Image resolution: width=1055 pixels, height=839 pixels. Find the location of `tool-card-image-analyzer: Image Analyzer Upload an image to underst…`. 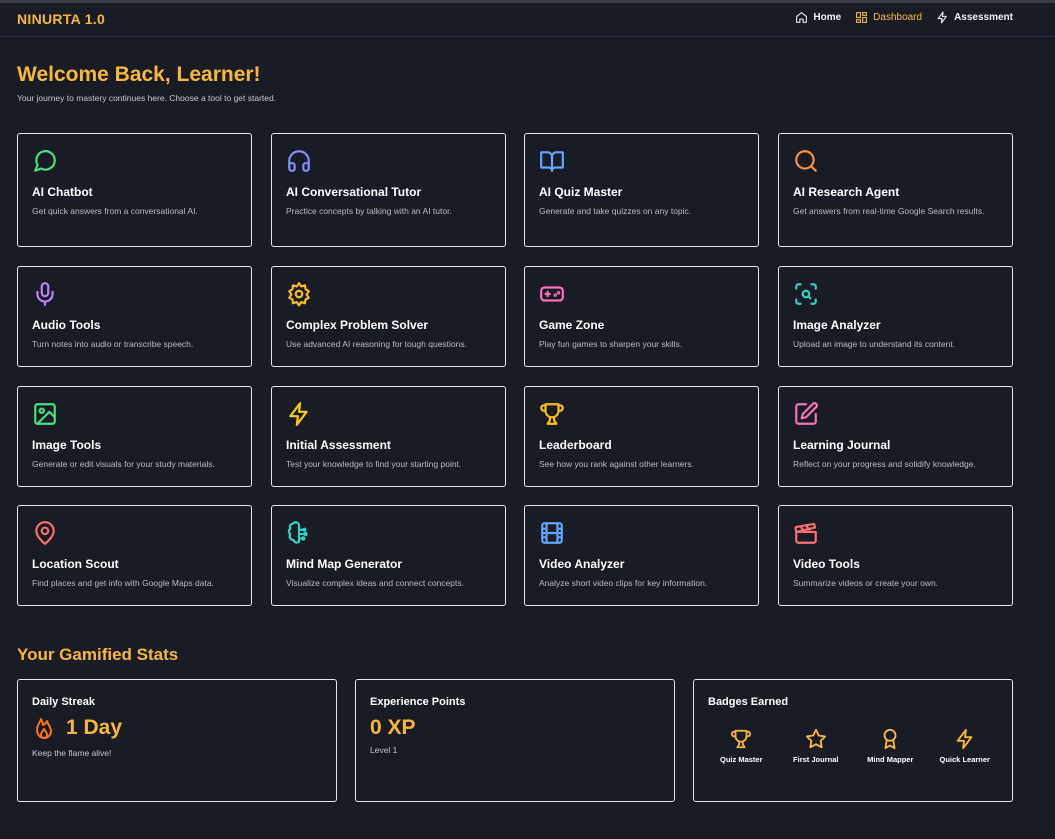

tool-card-image-analyzer: Image Analyzer Upload an image to underst… is located at coordinates (895, 316).